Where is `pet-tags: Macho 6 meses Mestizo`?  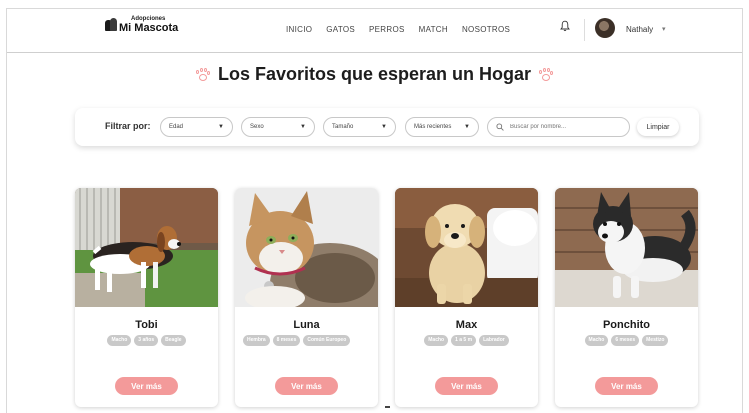 pet-tags: Macho 6 meses Mestizo is located at coordinates (626, 340).